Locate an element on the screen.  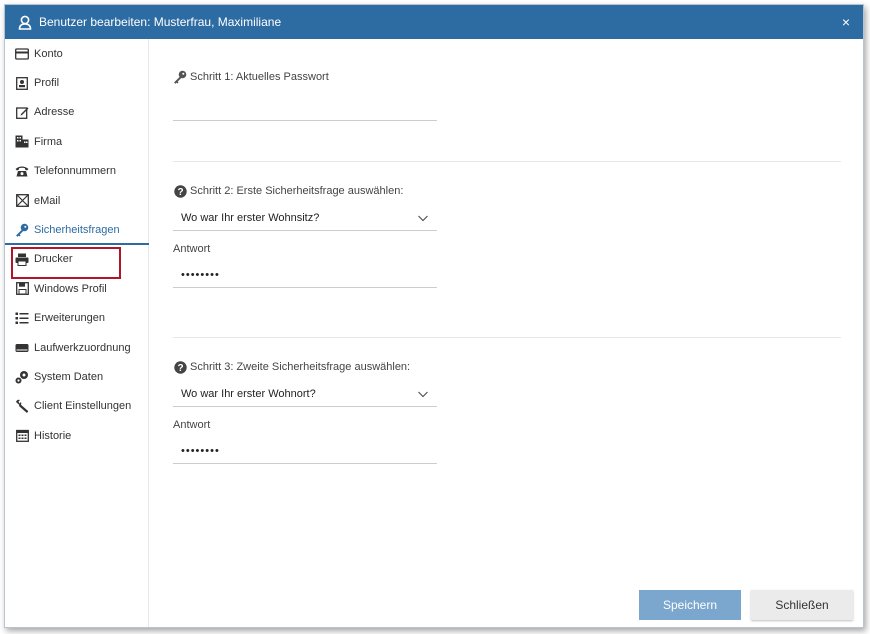
wrench-icon is located at coordinates (22, 406).